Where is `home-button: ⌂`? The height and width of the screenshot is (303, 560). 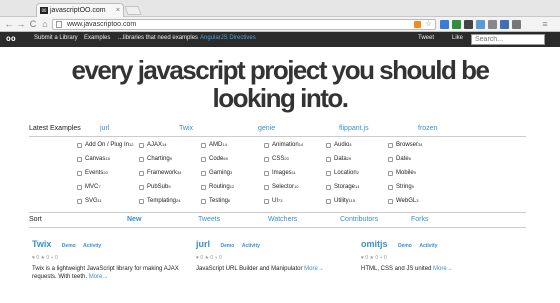 home-button: ⌂ is located at coordinates (45, 24).